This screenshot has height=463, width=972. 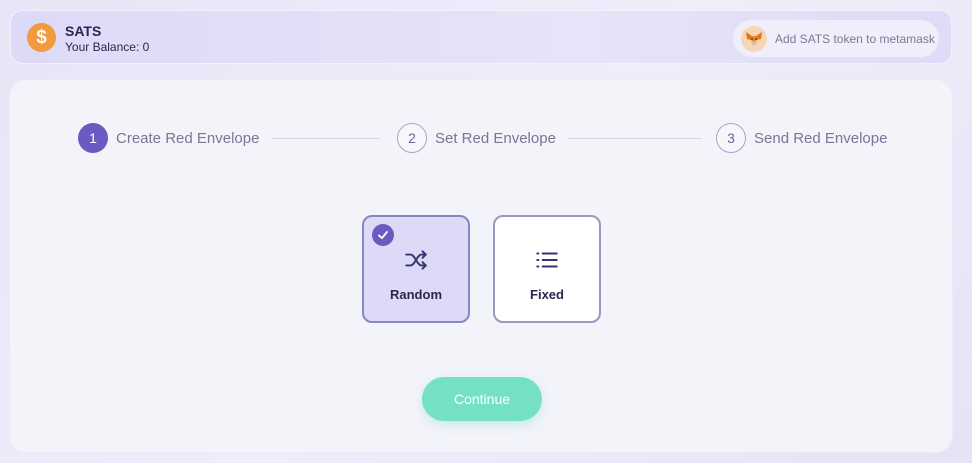 I want to click on add-token-label: Add SATS token to metamask, so click(x=855, y=38).